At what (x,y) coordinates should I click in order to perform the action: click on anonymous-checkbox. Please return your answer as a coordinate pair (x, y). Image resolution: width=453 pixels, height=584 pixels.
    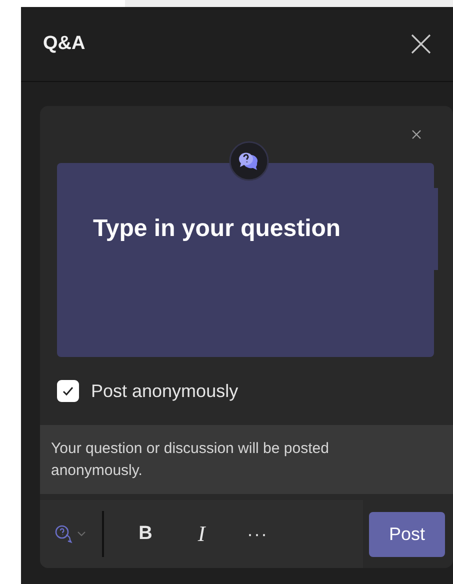
    Looking at the image, I should click on (68, 391).